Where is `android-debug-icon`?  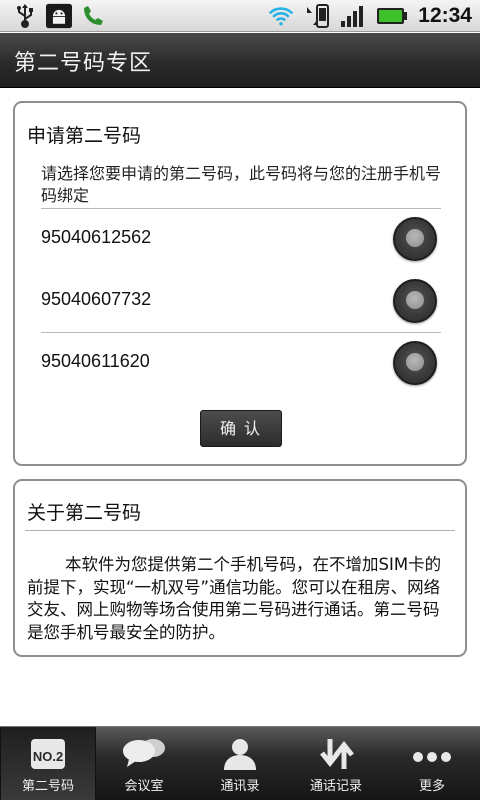
android-debug-icon is located at coordinates (59, 16).